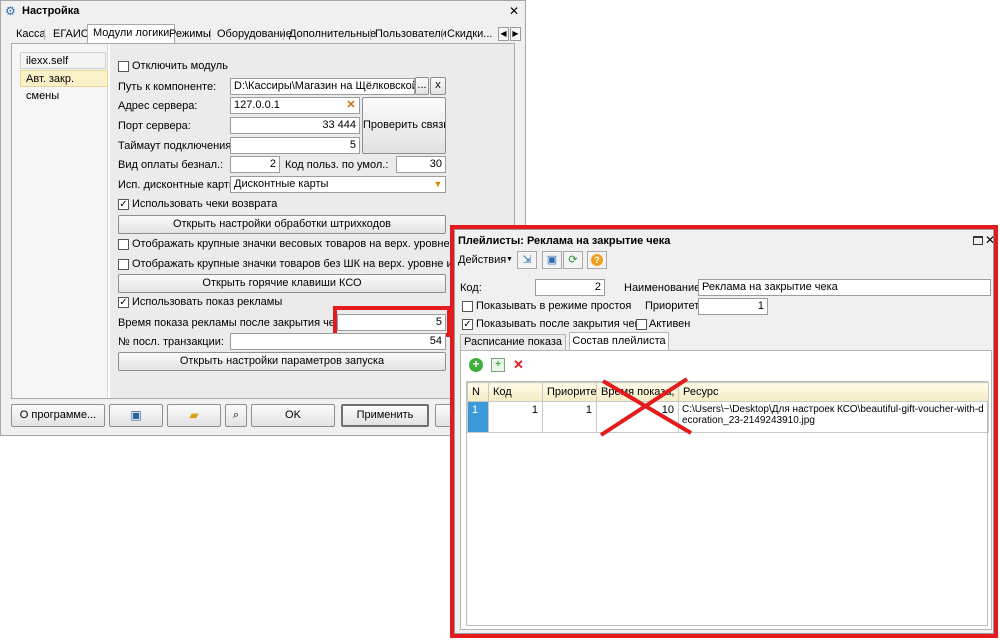 The width and height of the screenshot is (1000, 640). Describe the element at coordinates (338, 341) in the screenshot. I see `last-transaction-field: 54` at that location.